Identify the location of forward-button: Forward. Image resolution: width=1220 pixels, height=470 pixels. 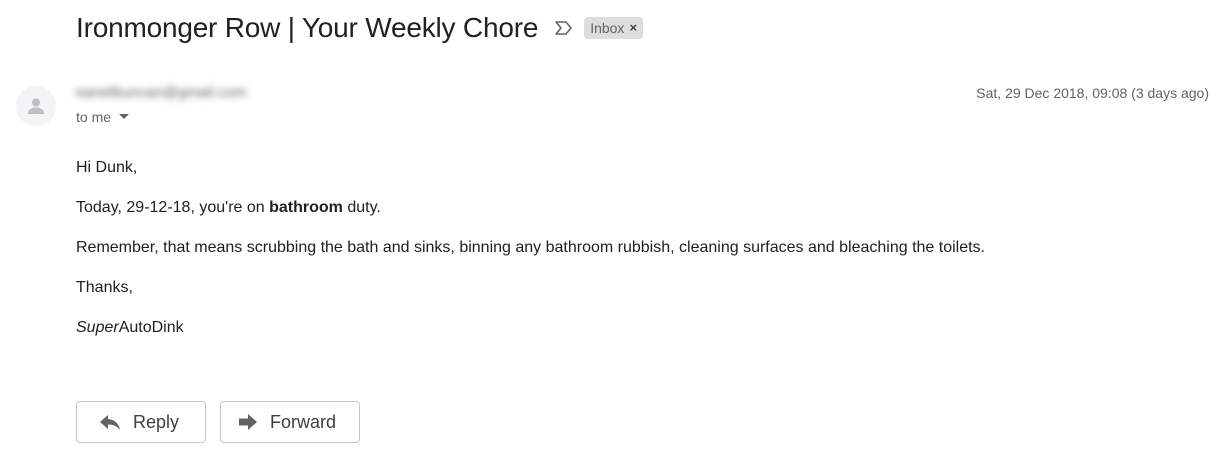
(290, 422).